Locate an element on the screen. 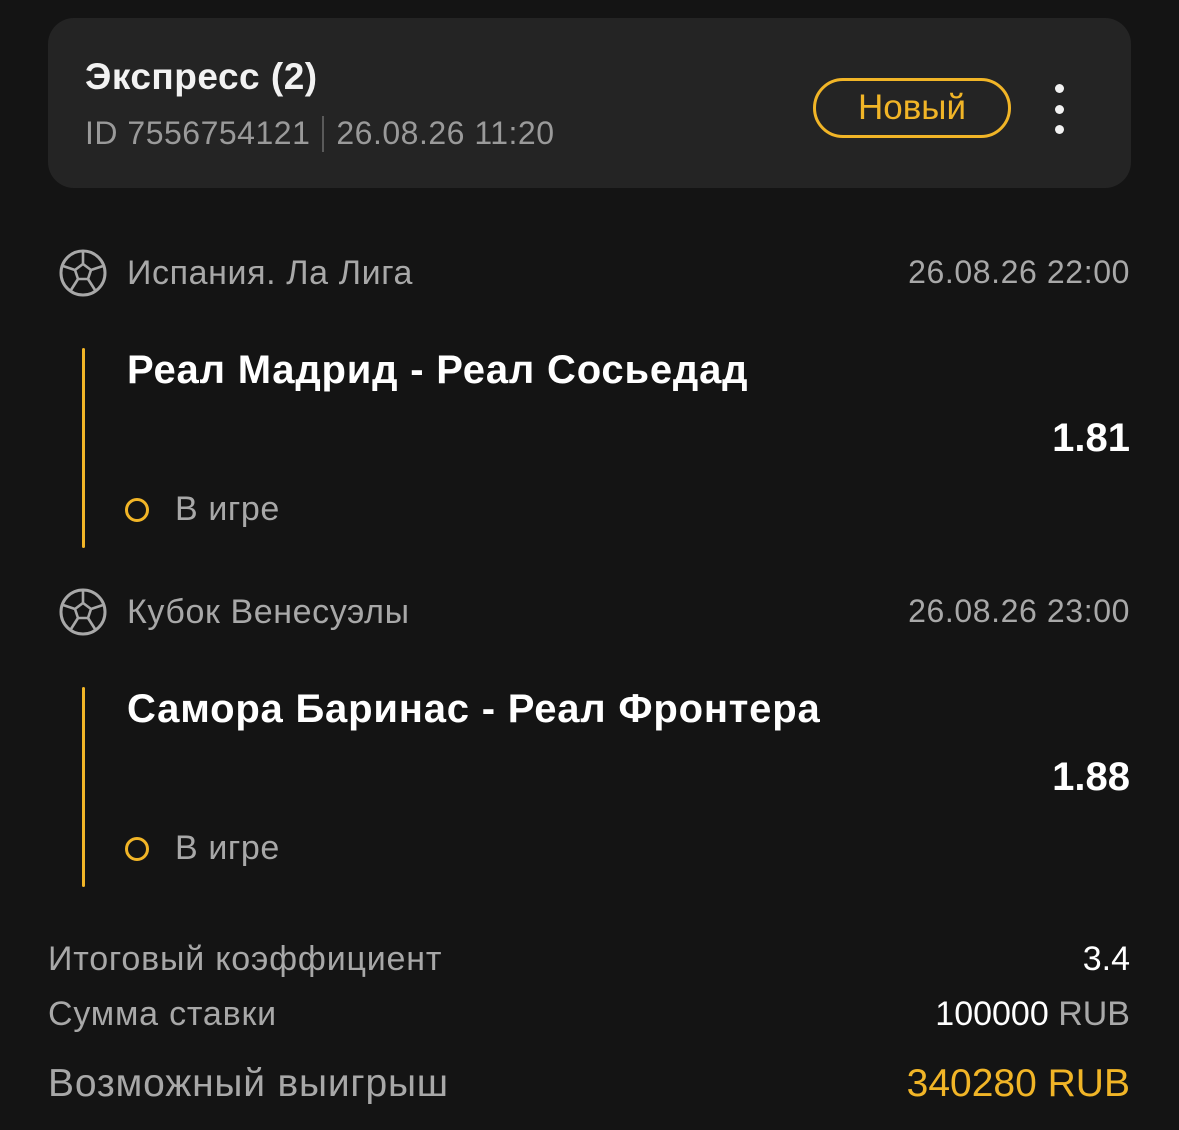  stake-label: Сумма ставки is located at coordinates (162, 1014).